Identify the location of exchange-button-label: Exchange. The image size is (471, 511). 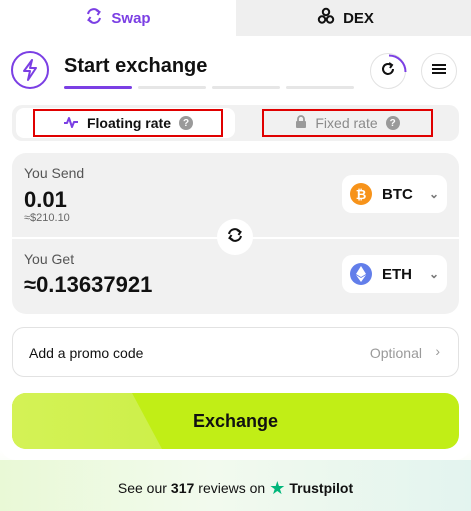
(235, 420).